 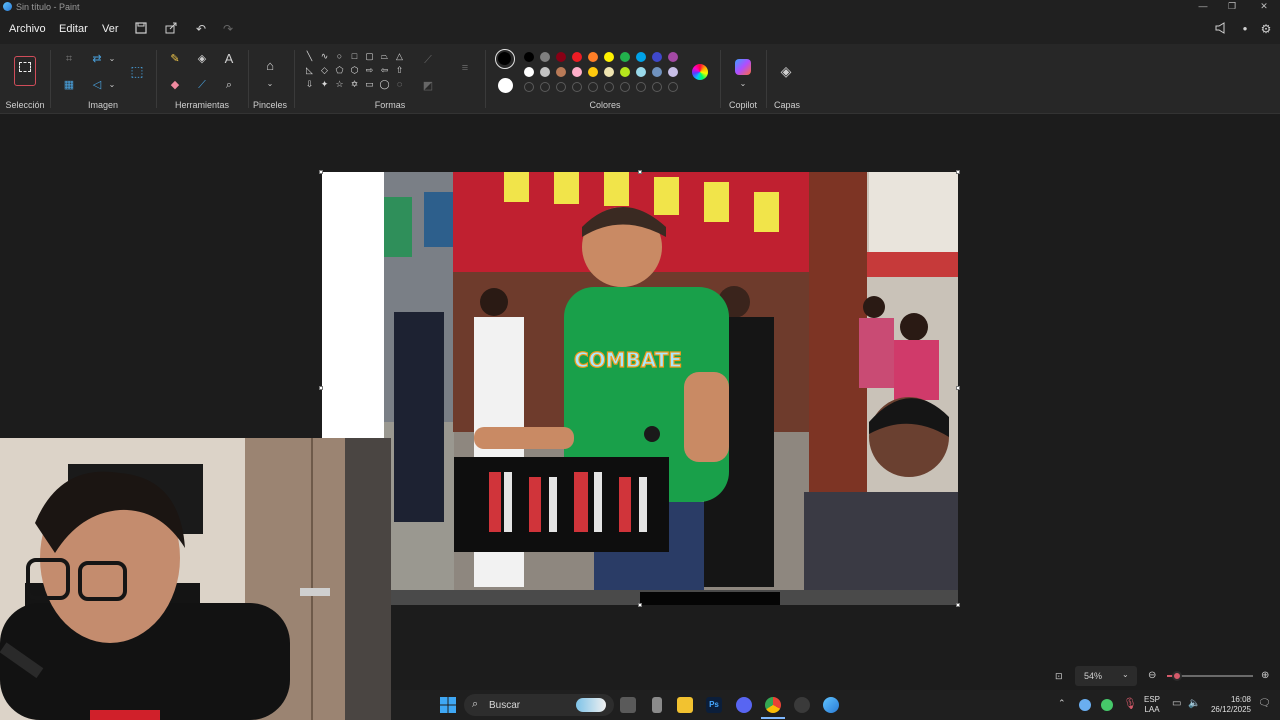 I want to click on resize-handle-top-left, so click(x=321, y=172).